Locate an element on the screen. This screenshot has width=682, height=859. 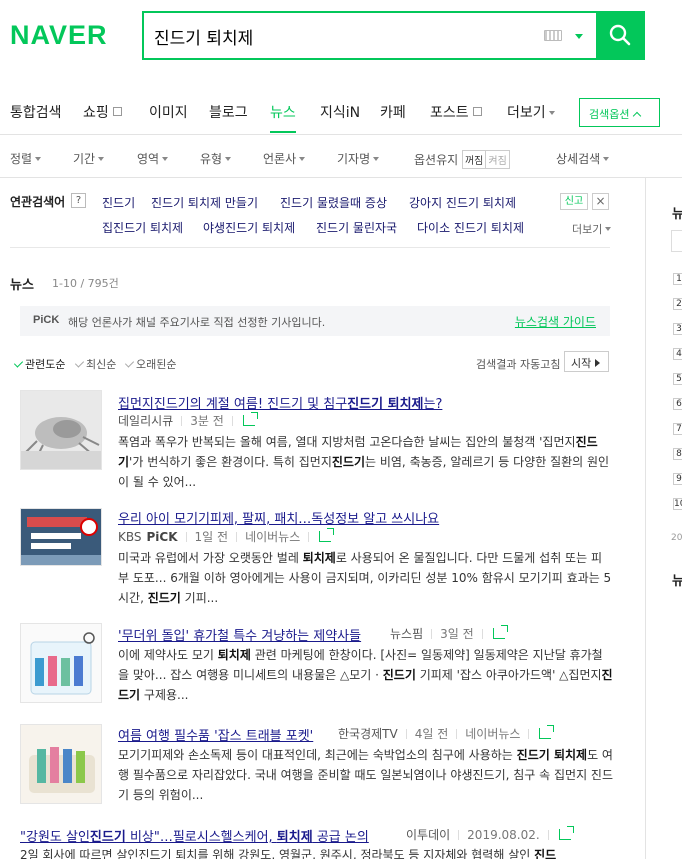
tab-6: 카페 is located at coordinates (393, 112).